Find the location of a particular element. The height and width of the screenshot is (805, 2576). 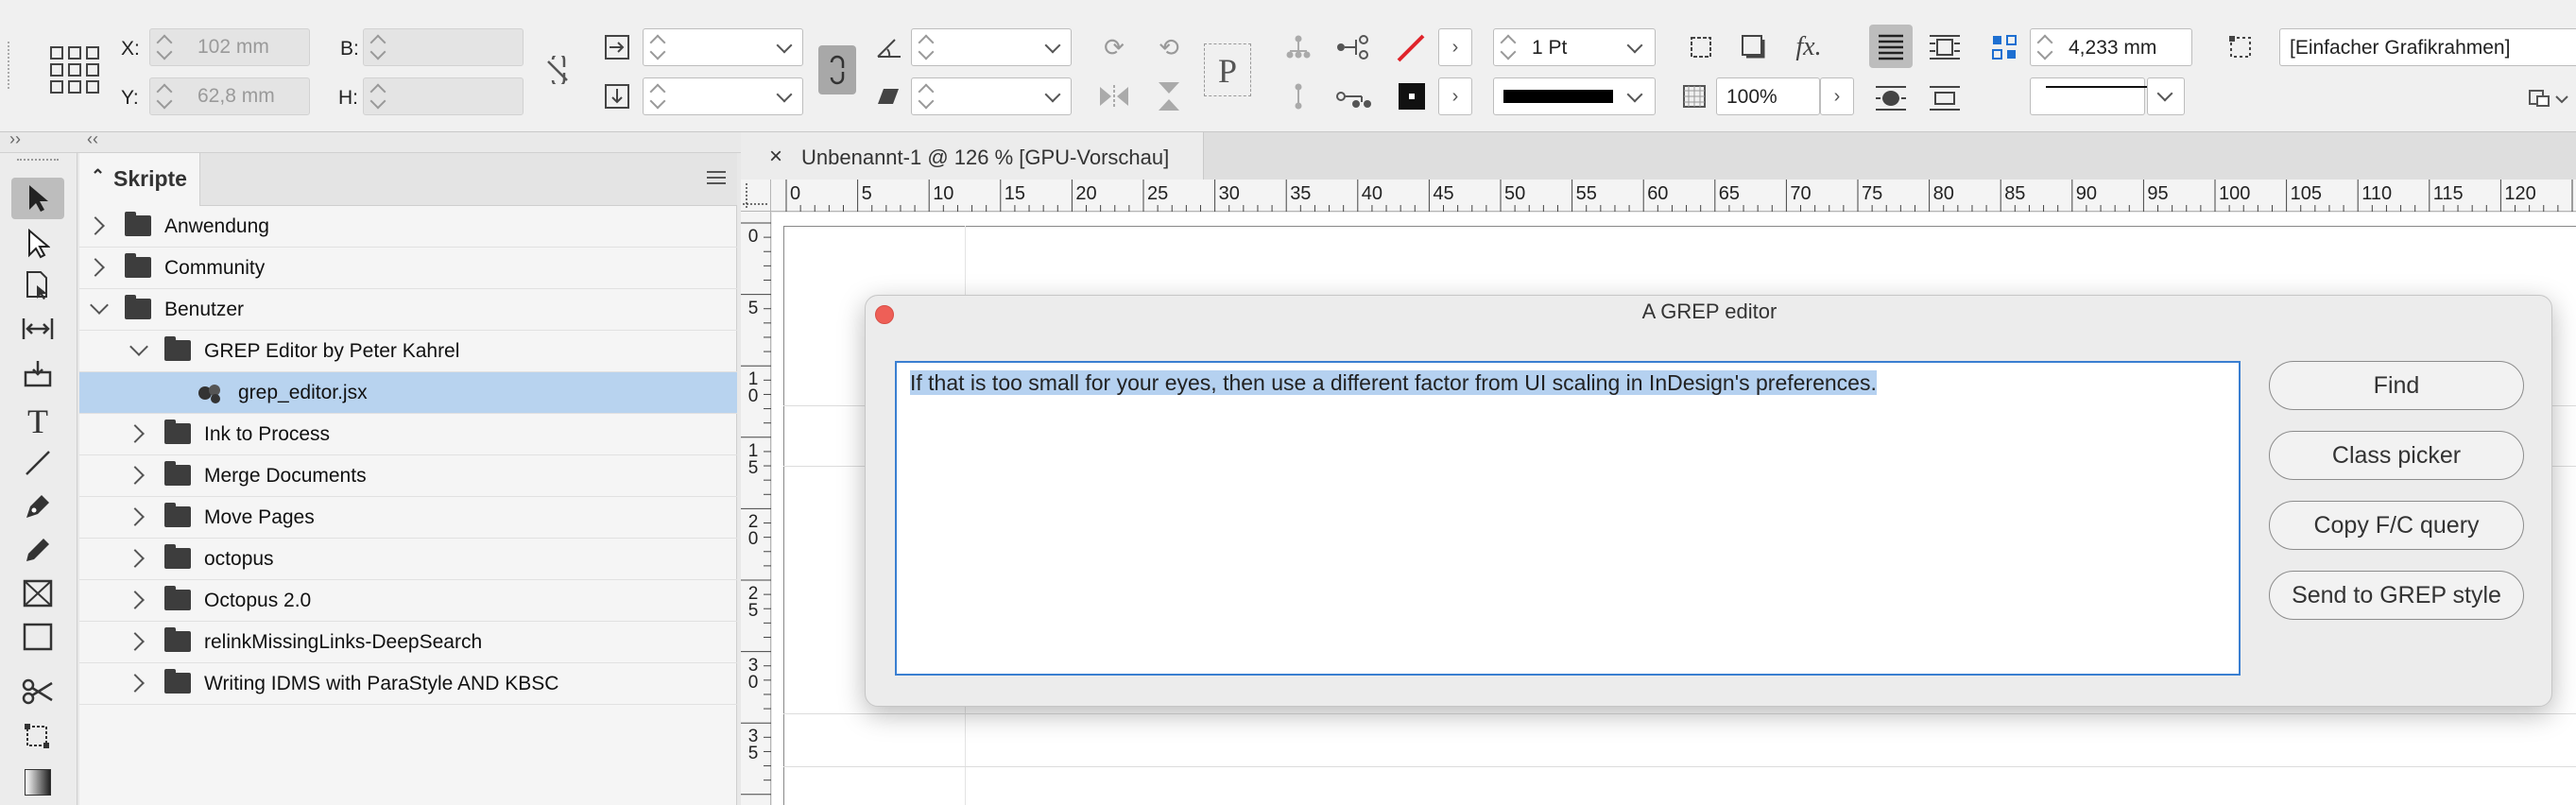

folder-item: octopus is located at coordinates (408, 560).